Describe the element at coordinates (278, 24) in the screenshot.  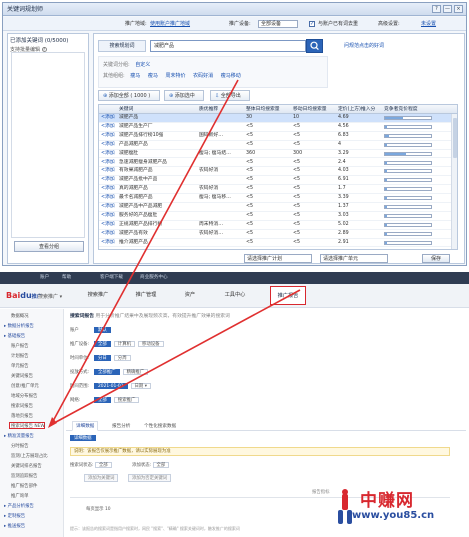
I see `promo-device-select: 全部设备` at that location.